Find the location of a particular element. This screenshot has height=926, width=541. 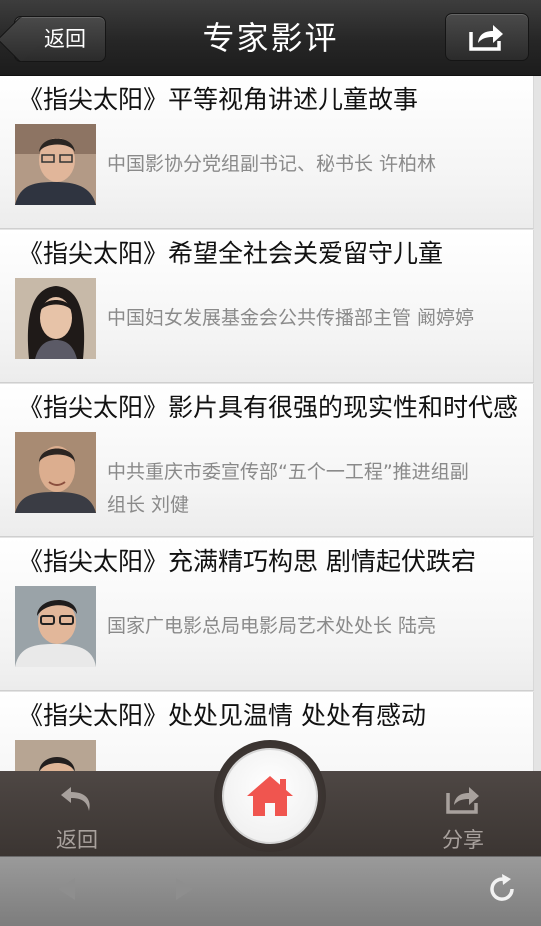

article-author: 中共重庆市委宣传部“五个一工程”推进组副组长 刘健 is located at coordinates (288, 488).